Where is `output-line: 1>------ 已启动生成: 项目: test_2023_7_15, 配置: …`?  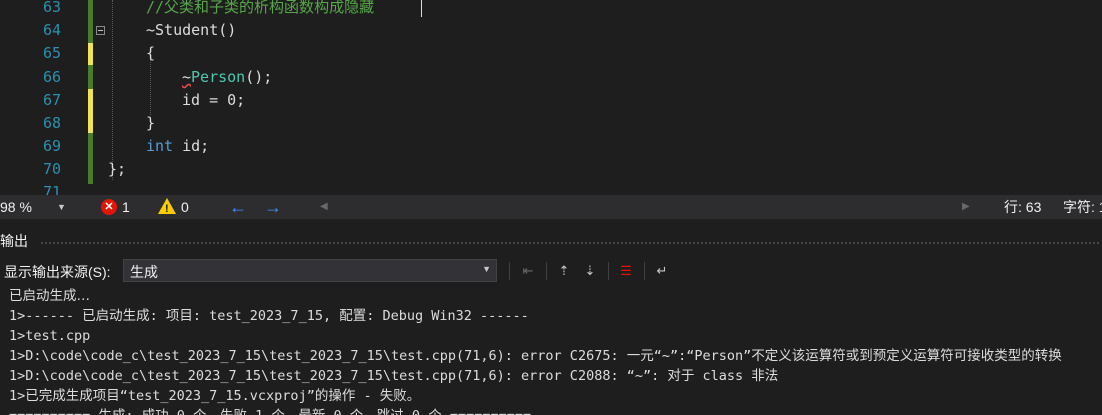 output-line: 1>------ 已启动生成: 项目: test_2023_7_15, 配置: … is located at coordinates (269, 316).